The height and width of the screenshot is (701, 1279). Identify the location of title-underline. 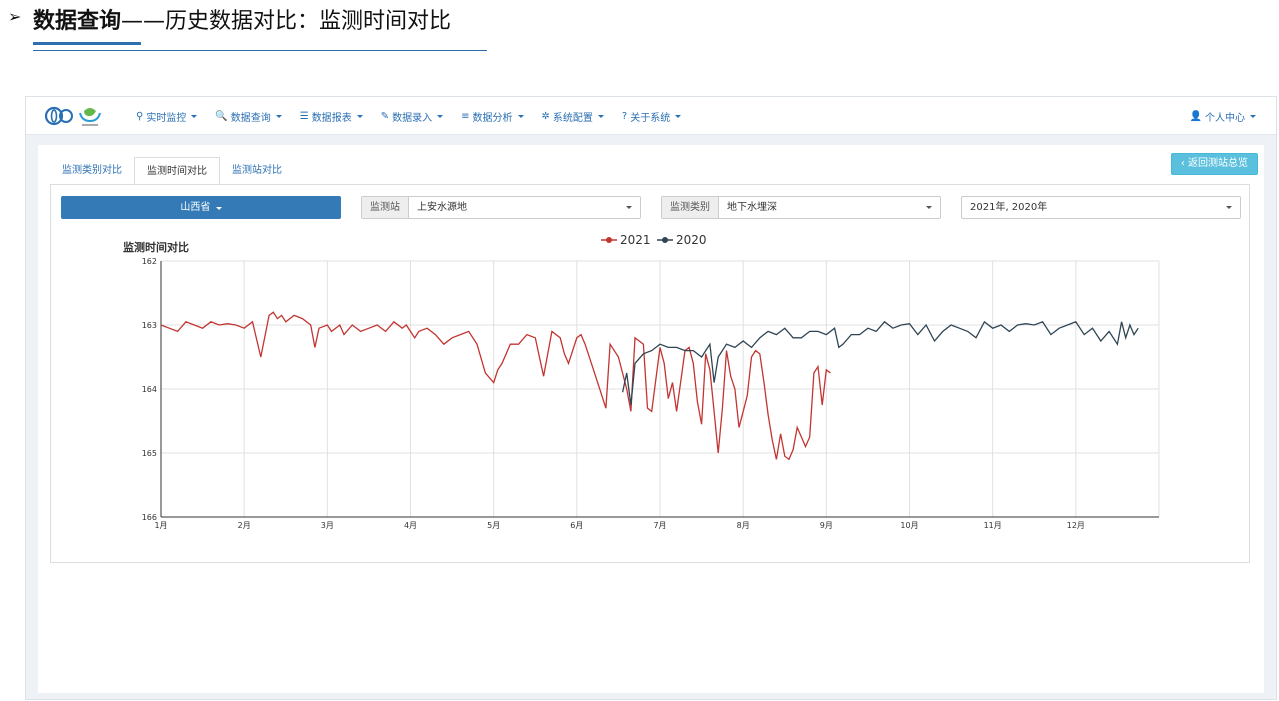
(260, 50).